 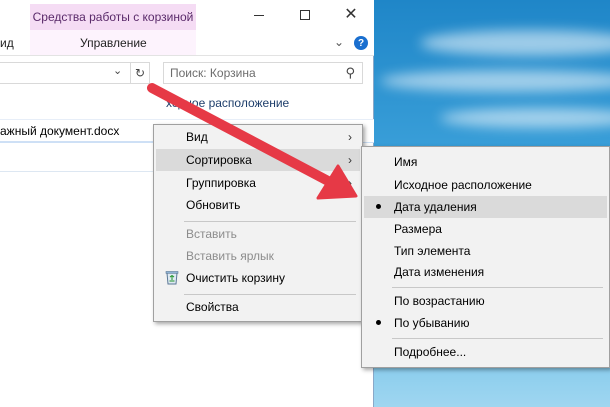 I want to click on close-icon: ✕, so click(x=351, y=14).